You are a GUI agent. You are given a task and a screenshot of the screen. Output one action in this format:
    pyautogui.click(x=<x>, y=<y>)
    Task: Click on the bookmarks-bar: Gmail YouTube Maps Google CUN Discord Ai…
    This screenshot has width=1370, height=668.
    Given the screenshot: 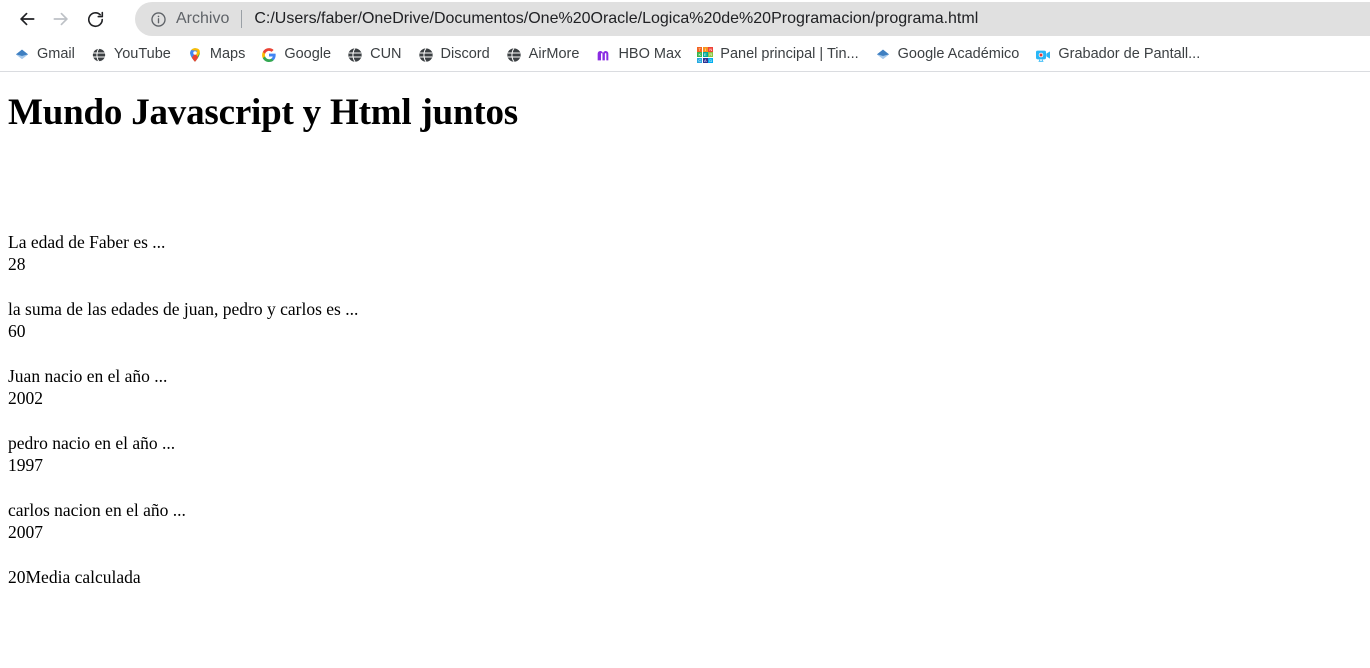 What is the action you would take?
    pyautogui.click(x=685, y=55)
    